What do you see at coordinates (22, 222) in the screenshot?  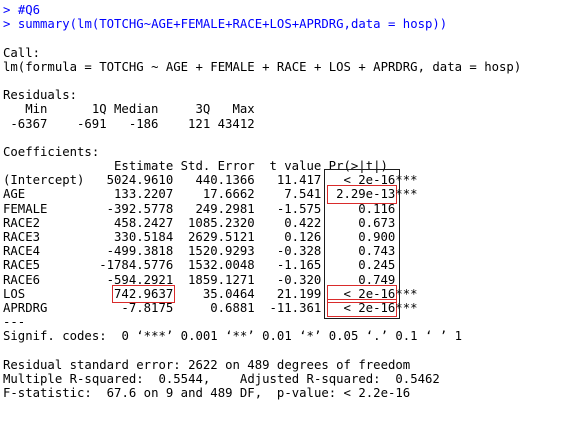 I see `coefficient-term: RACE2` at bounding box center [22, 222].